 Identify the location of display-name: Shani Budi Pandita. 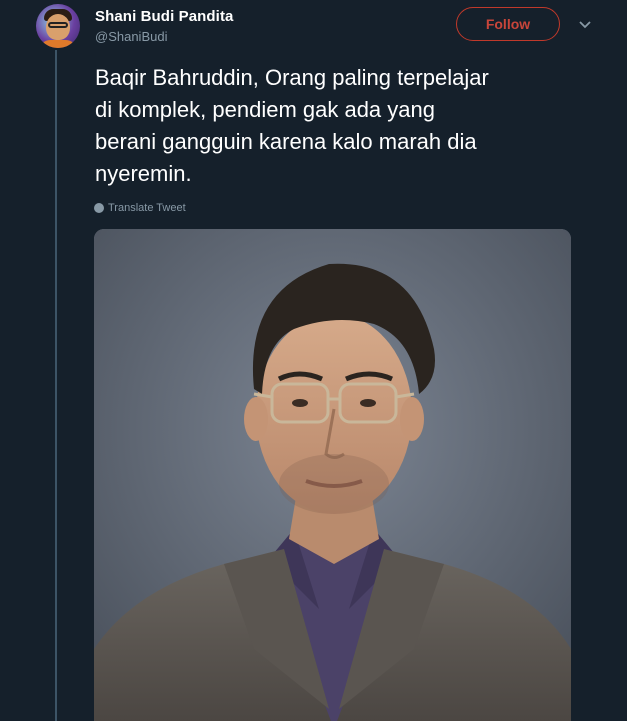
(164, 16).